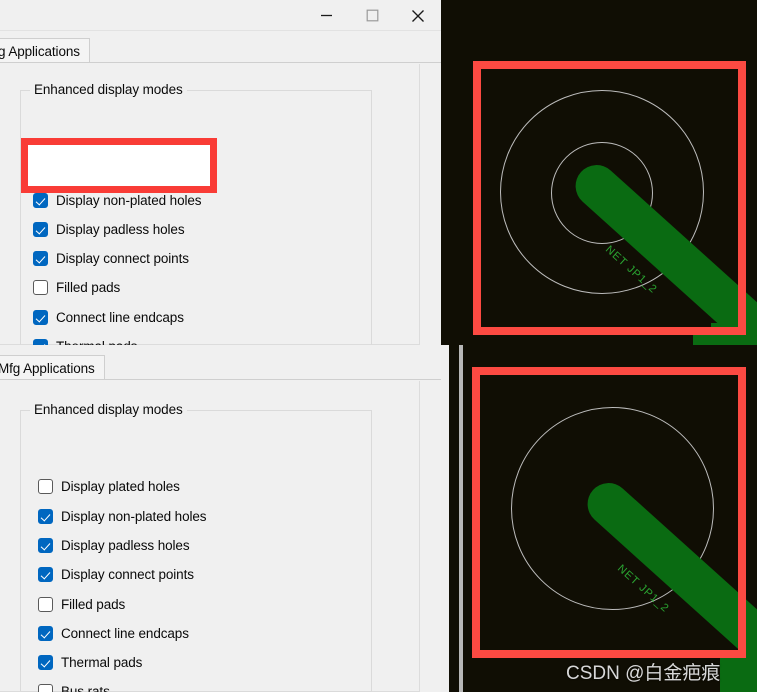  What do you see at coordinates (220, 62) in the screenshot?
I see `tab-underline-top` at bounding box center [220, 62].